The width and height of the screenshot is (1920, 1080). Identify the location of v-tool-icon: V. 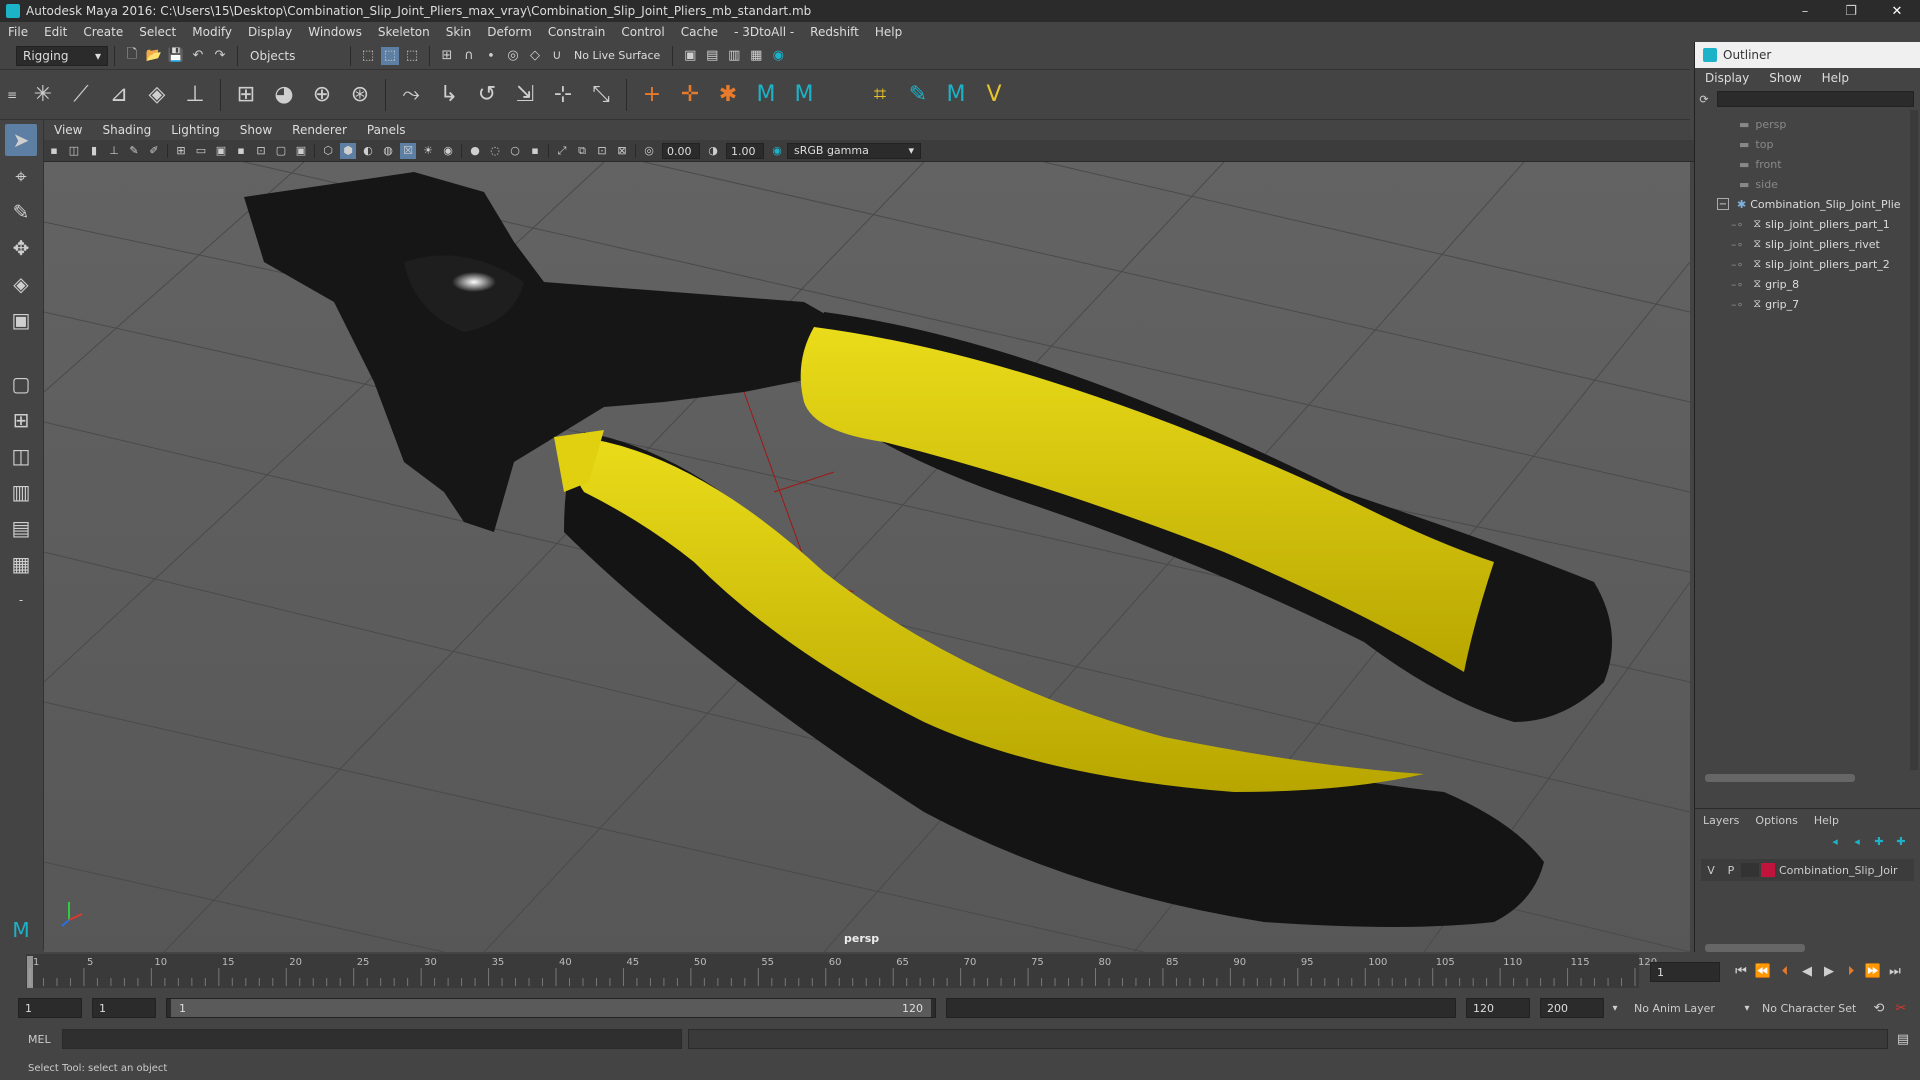
(994, 95).